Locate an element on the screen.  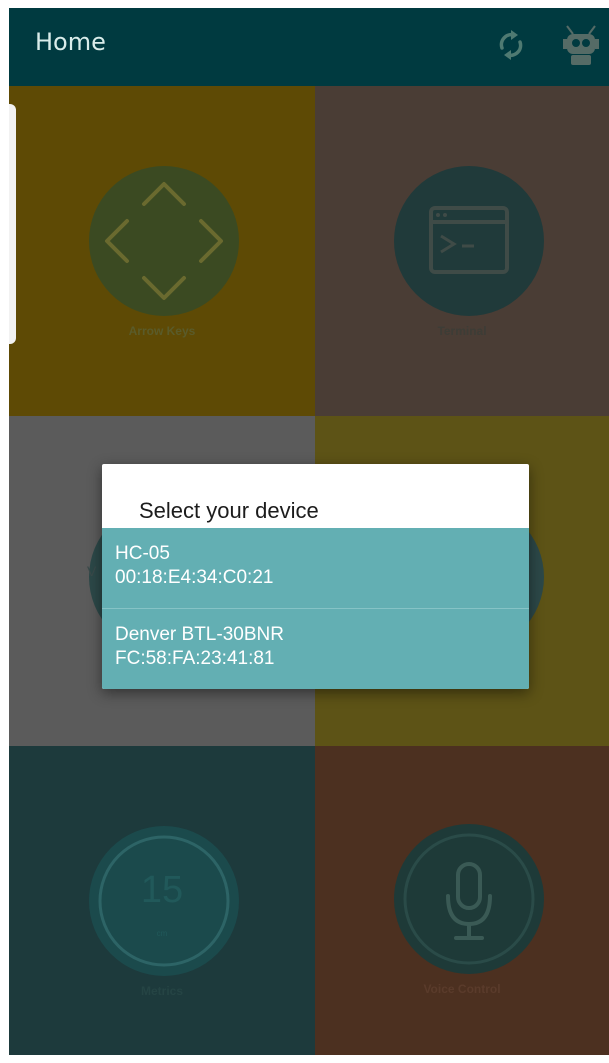
terminal-label: Terminal is located at coordinates (462, 331).